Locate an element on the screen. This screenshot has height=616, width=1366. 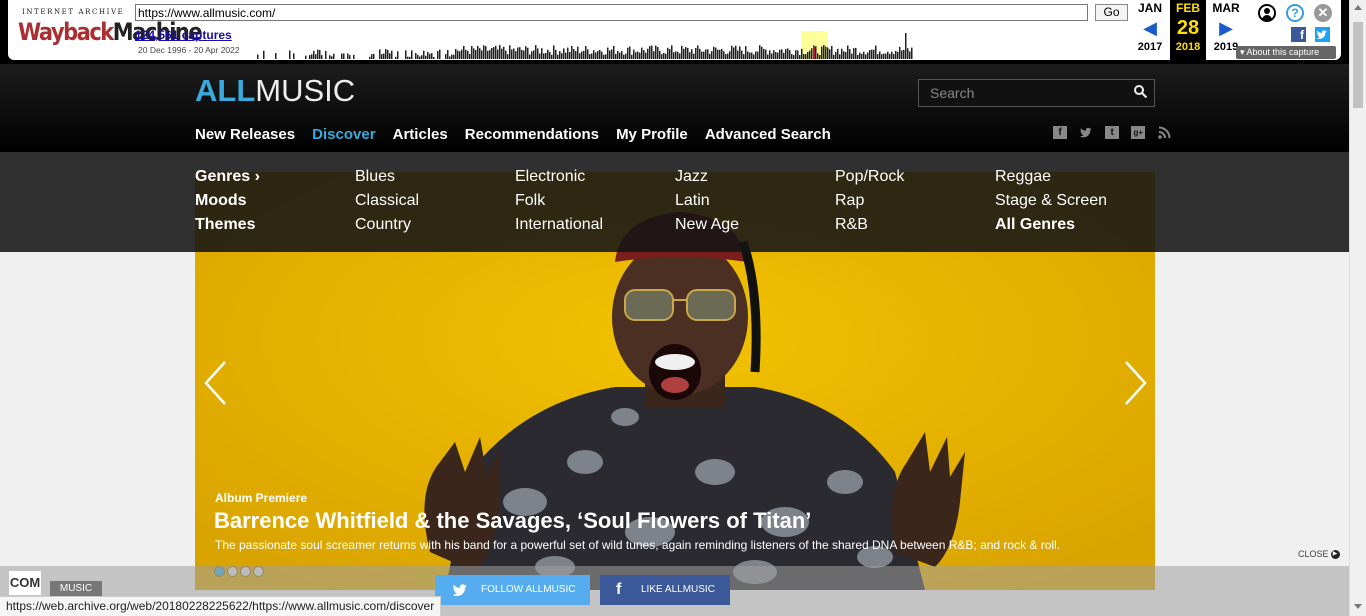
rss-icon is located at coordinates (1164, 132).